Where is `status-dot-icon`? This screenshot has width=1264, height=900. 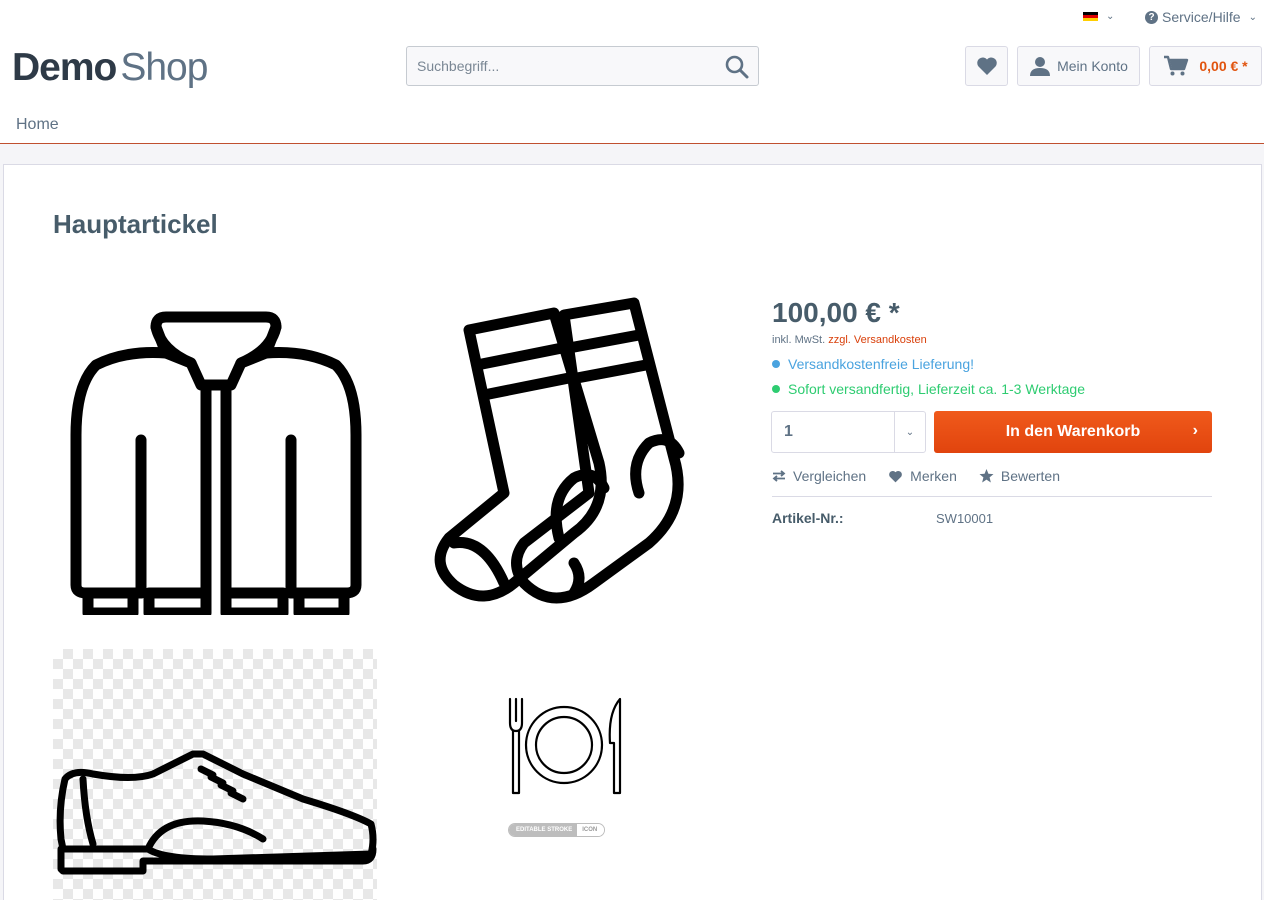
status-dot-icon is located at coordinates (776, 389).